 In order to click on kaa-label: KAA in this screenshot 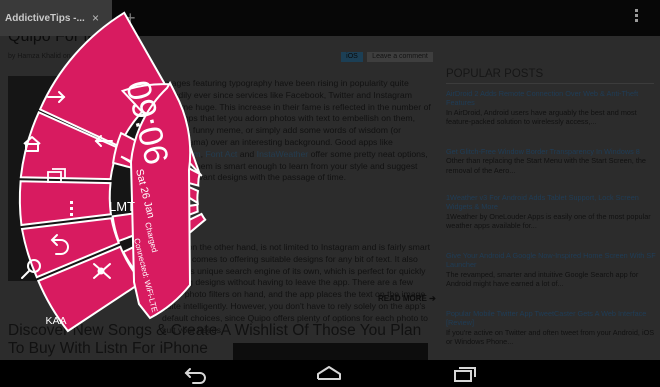, I will do `click(55, 321)`.